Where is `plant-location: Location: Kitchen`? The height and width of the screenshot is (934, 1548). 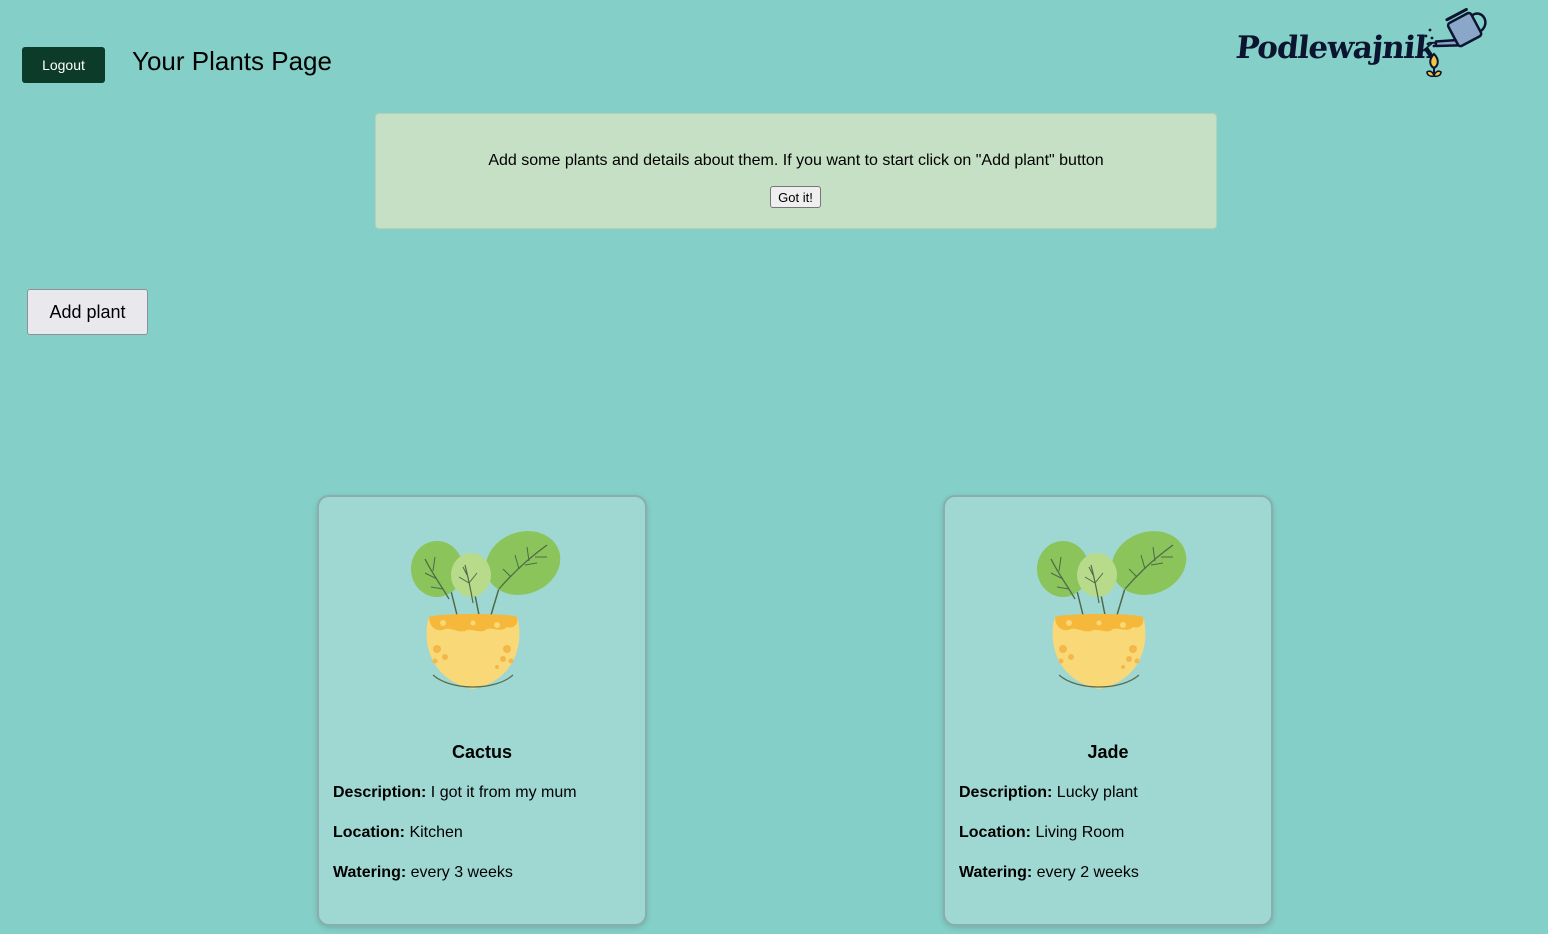 plant-location: Location: Kitchen is located at coordinates (398, 833).